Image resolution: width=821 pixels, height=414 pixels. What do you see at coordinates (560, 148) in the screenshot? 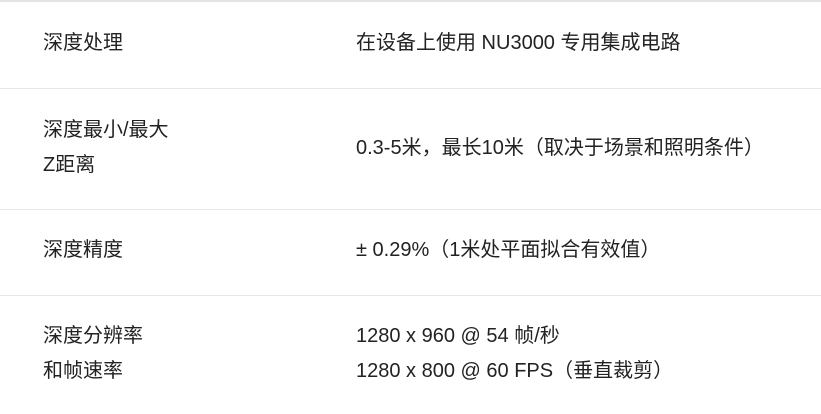
I see `spec-value-line: 0.3-5米，最长10米（取决于场景和照明条件）` at bounding box center [560, 148].